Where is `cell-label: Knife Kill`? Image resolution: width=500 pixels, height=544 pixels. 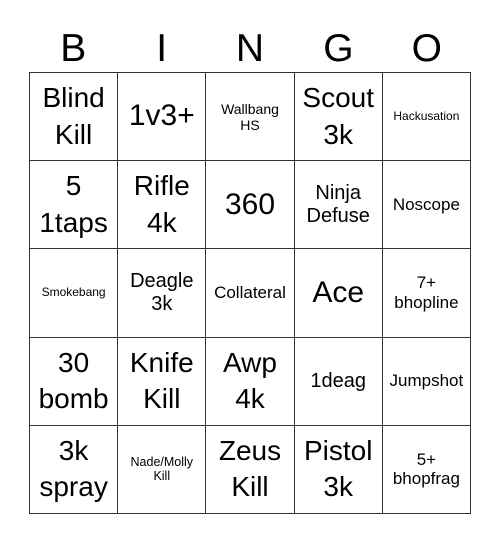
cell-label: Knife Kill is located at coordinates (161, 380).